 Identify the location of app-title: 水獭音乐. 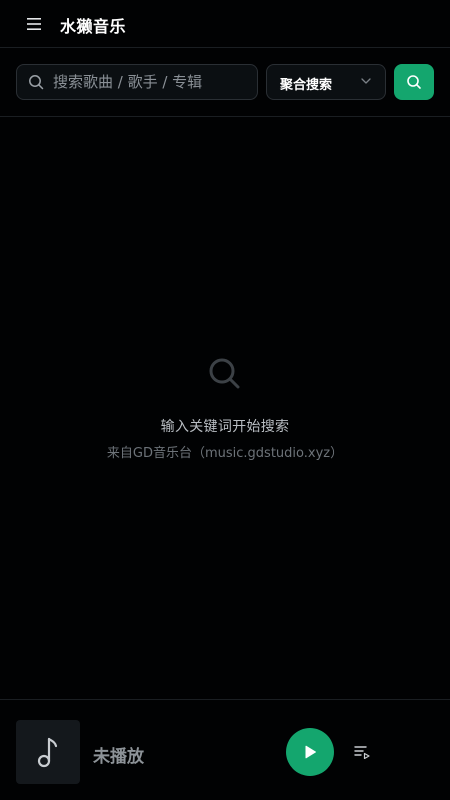
(93, 26).